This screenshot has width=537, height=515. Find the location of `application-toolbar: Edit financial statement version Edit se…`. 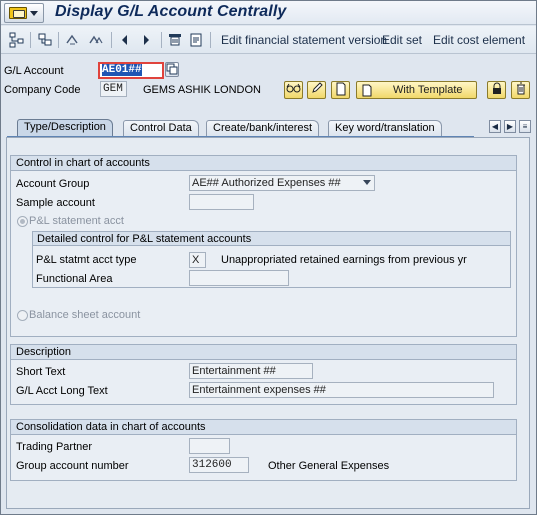

application-toolbar: Edit financial statement version Edit se… is located at coordinates (268, 40).